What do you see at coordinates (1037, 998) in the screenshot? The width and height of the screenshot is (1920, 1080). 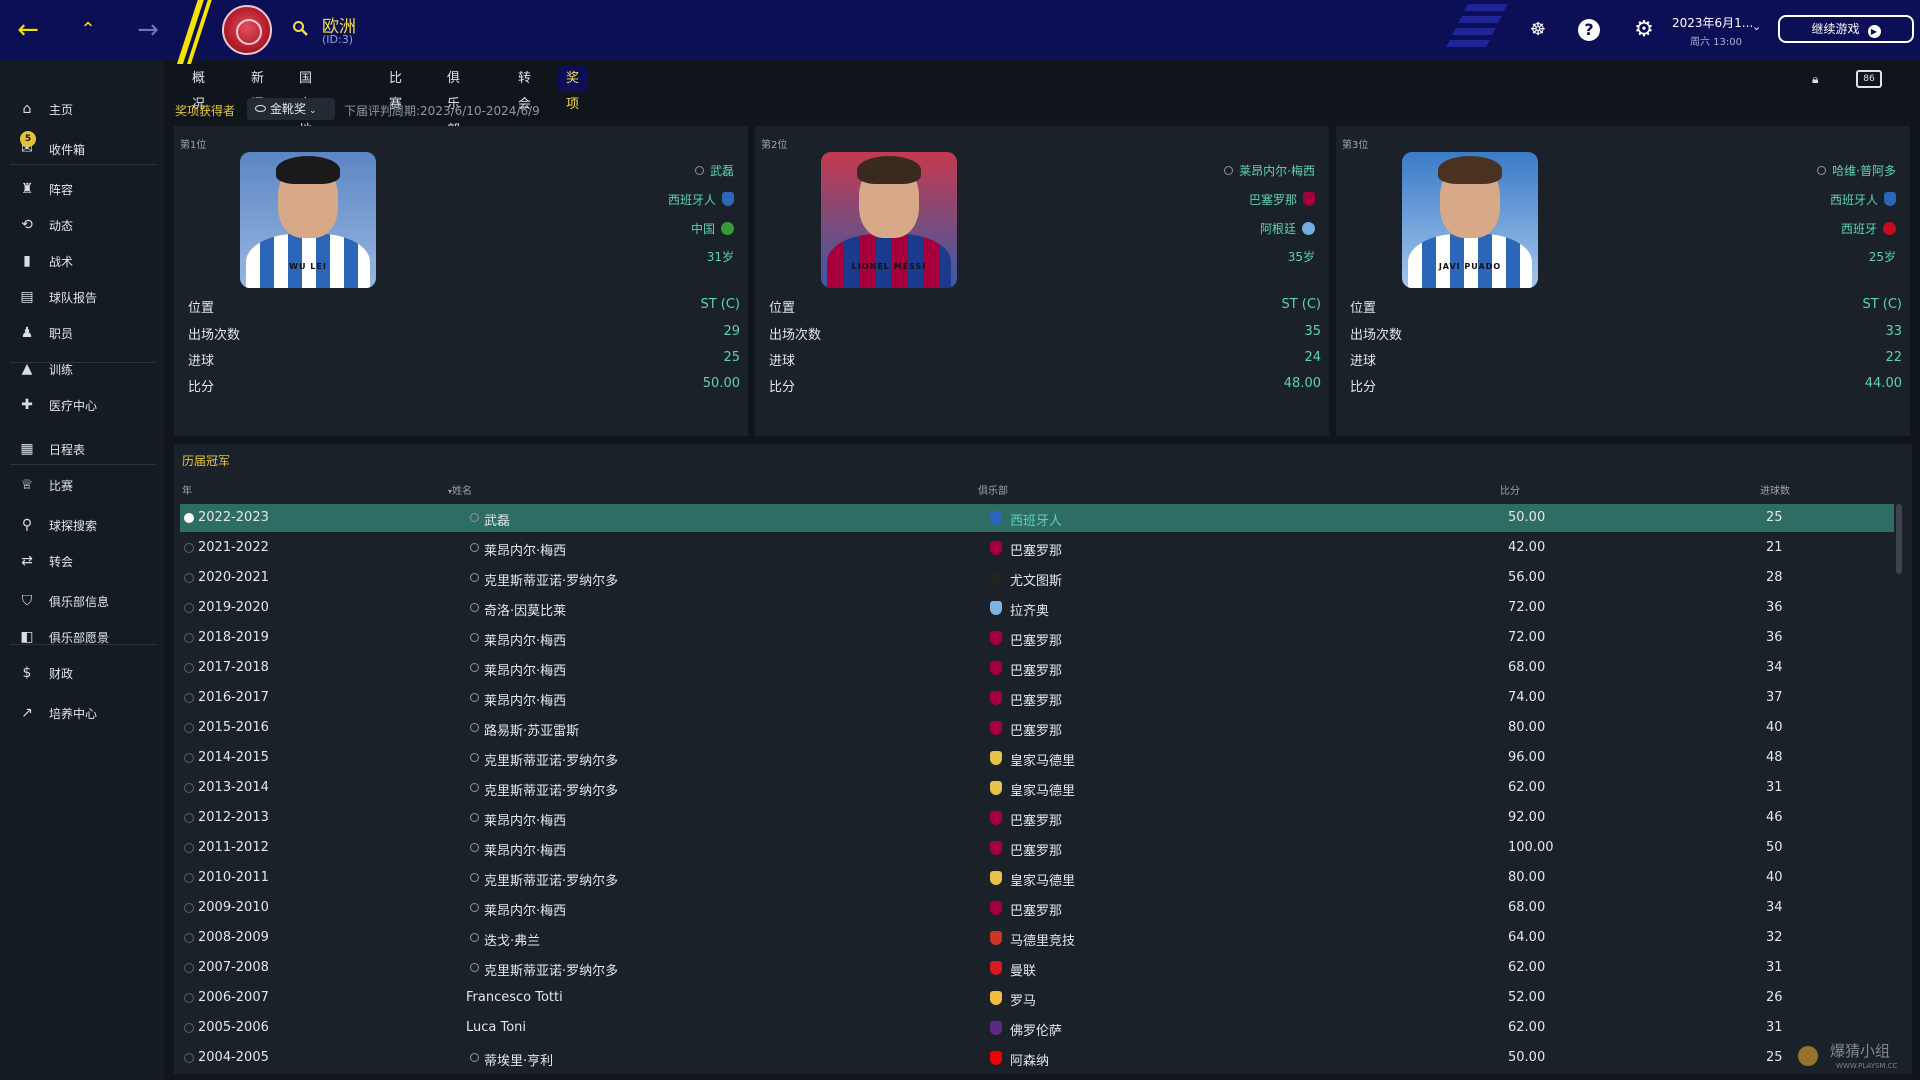 I see `table-row: 2006-2007 Francesco Totti 罗马 52.00 26` at bounding box center [1037, 998].